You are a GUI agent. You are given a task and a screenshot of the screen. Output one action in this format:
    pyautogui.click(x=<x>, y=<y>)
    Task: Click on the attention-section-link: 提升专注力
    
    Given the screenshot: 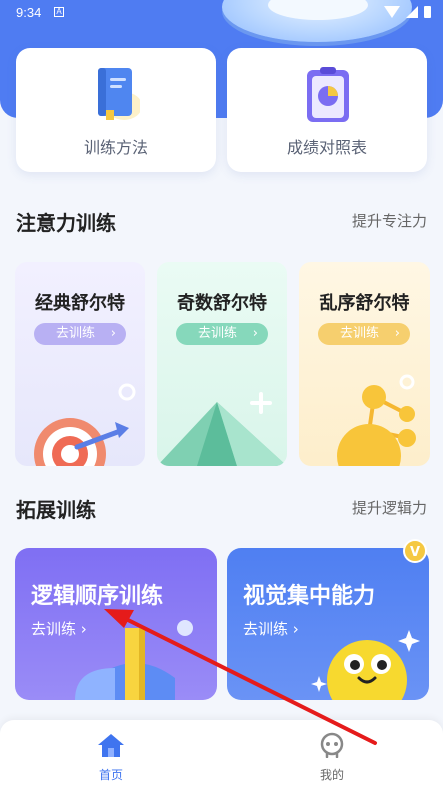 What is the action you would take?
    pyautogui.click(x=389, y=220)
    